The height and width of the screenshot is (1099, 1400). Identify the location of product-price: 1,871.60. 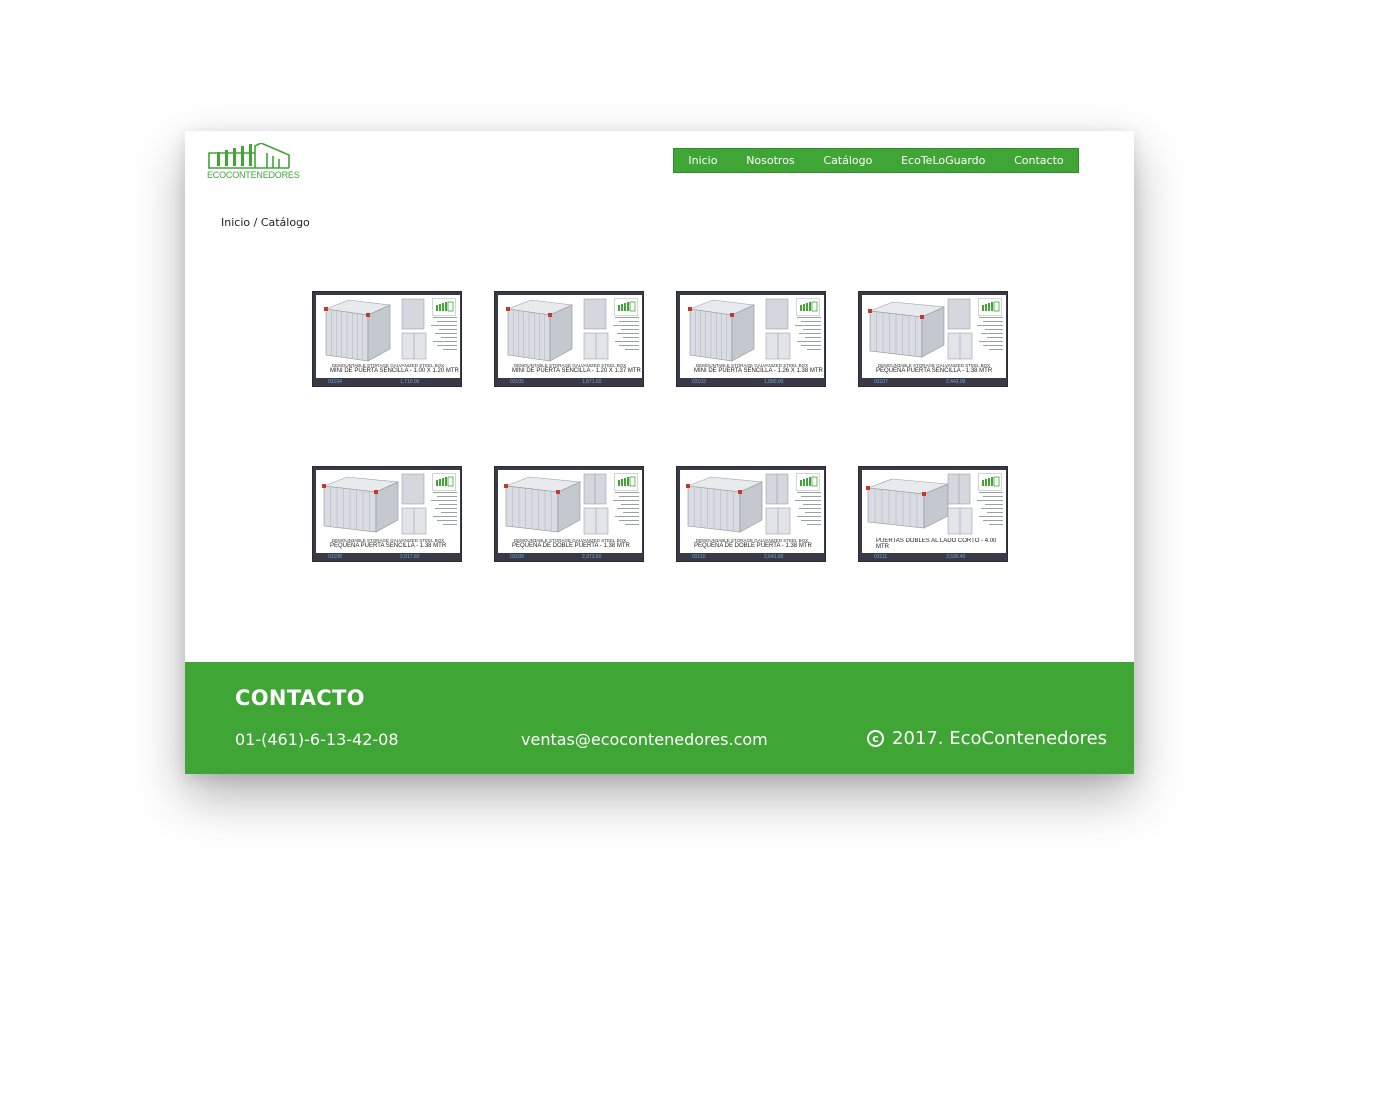
(592, 382).